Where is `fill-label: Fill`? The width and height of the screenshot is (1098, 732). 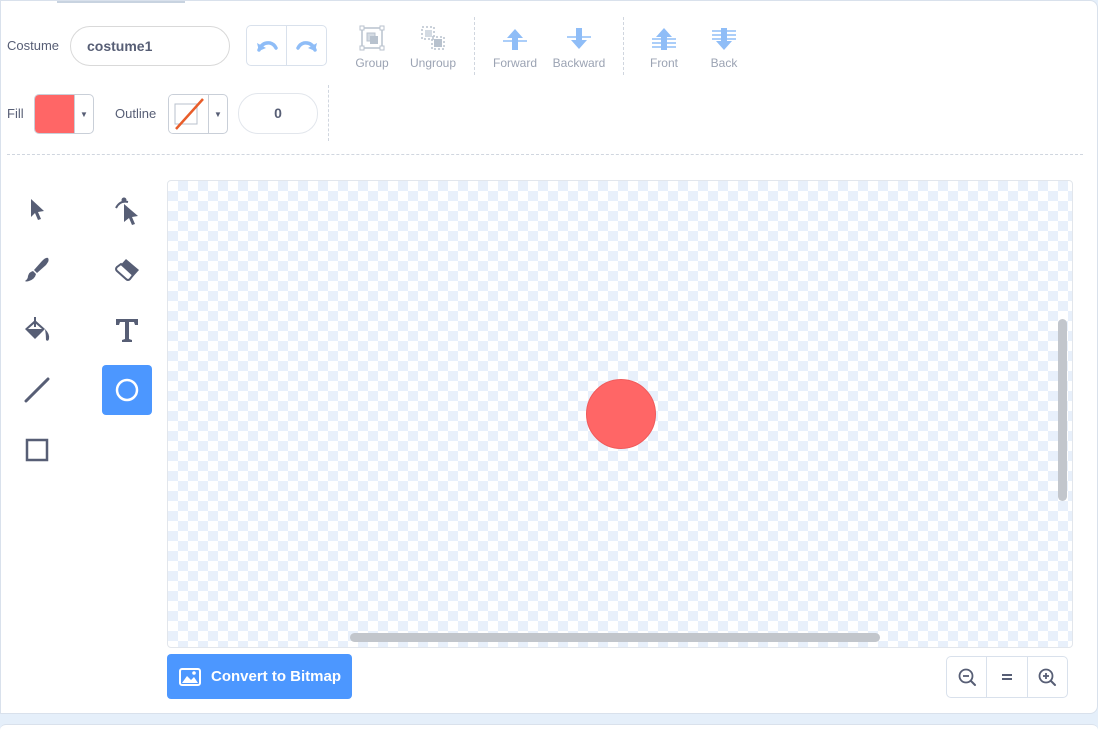 fill-label: Fill is located at coordinates (15, 113).